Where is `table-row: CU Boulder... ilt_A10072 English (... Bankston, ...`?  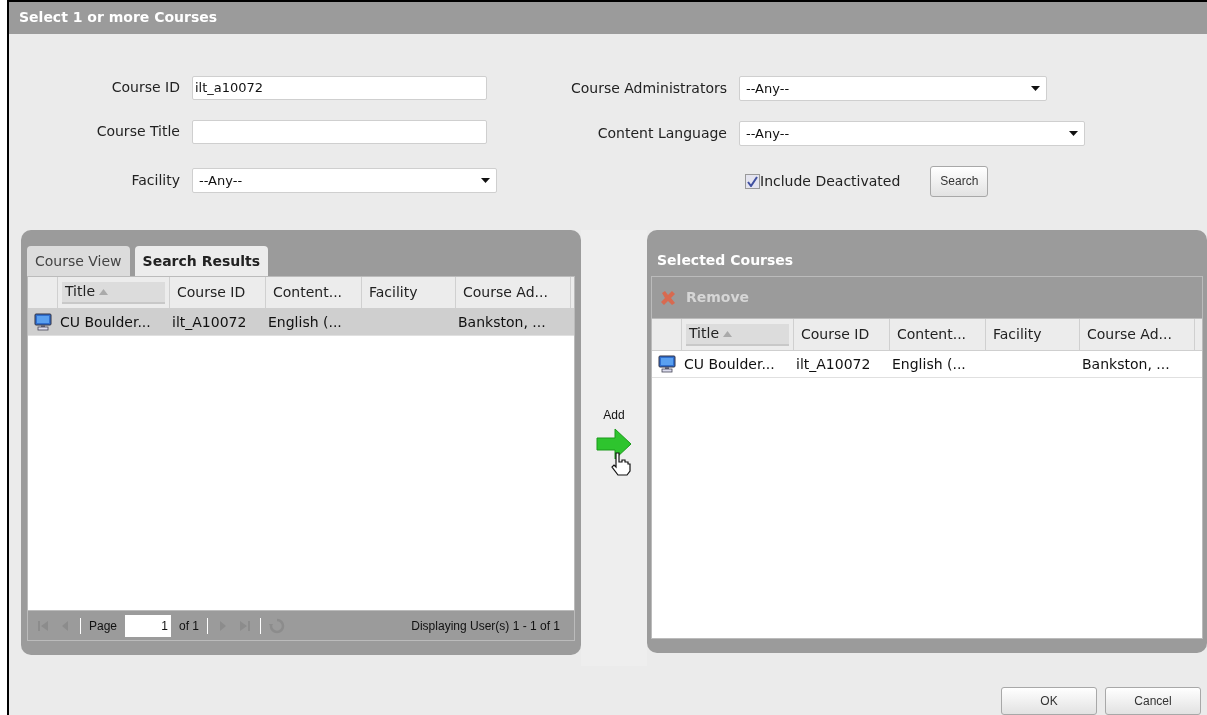 table-row: CU Boulder... ilt_A10072 English (... Bankston, ... is located at coordinates (301, 322).